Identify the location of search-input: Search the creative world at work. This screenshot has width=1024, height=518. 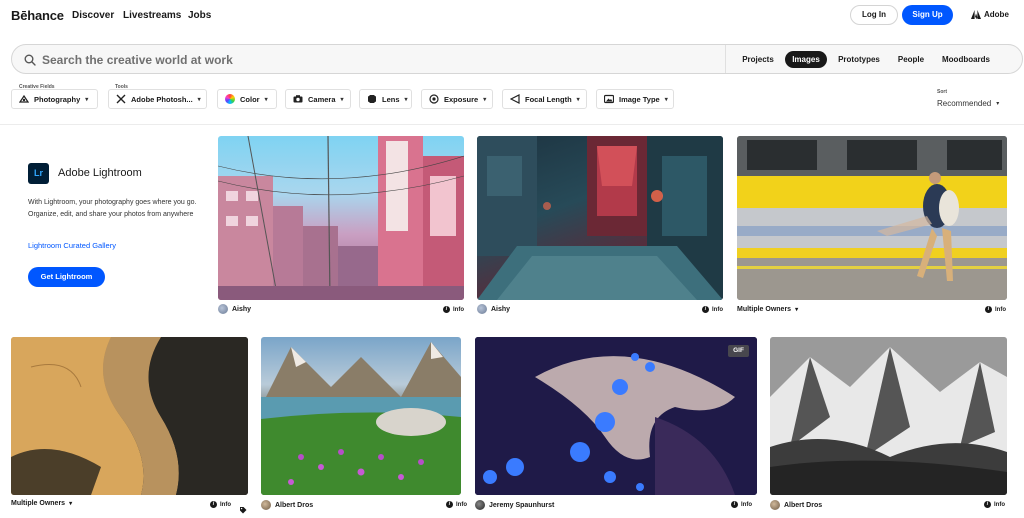
(137, 60).